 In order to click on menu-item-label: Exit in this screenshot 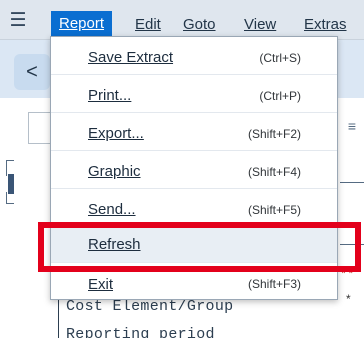, I will do `click(101, 284)`.